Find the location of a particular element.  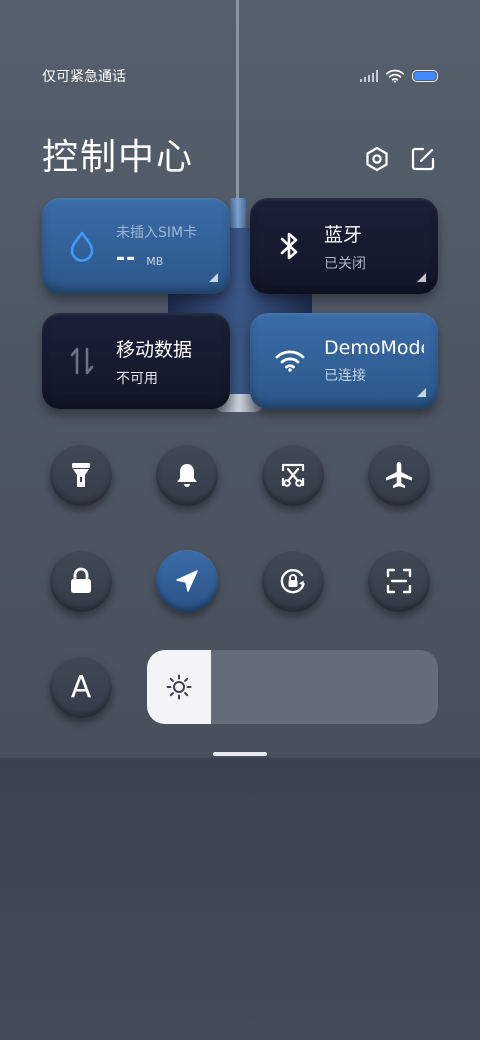

ringer-toggle is located at coordinates (187, 475).